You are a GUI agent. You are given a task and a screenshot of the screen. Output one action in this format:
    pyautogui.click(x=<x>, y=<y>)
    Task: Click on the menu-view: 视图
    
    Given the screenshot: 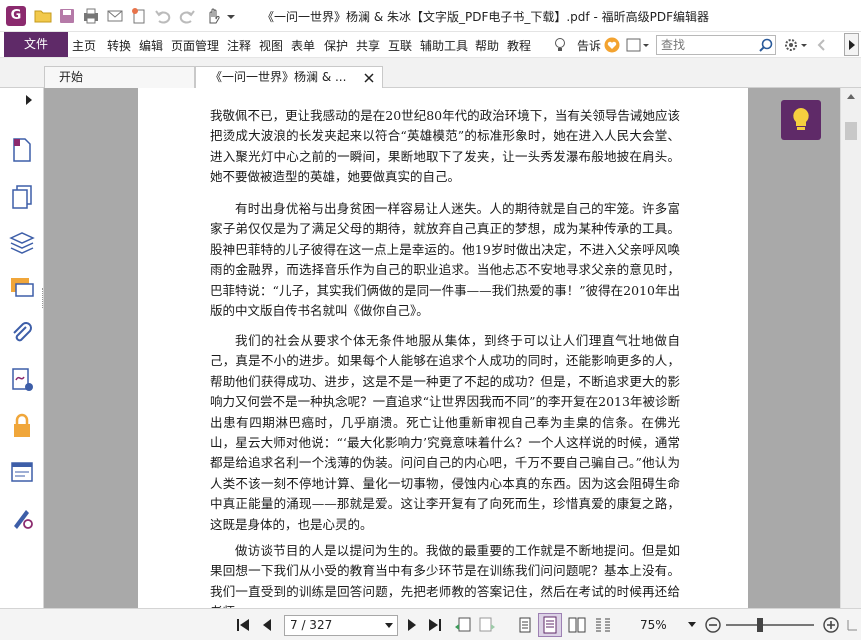 What is the action you would take?
    pyautogui.click(x=271, y=45)
    